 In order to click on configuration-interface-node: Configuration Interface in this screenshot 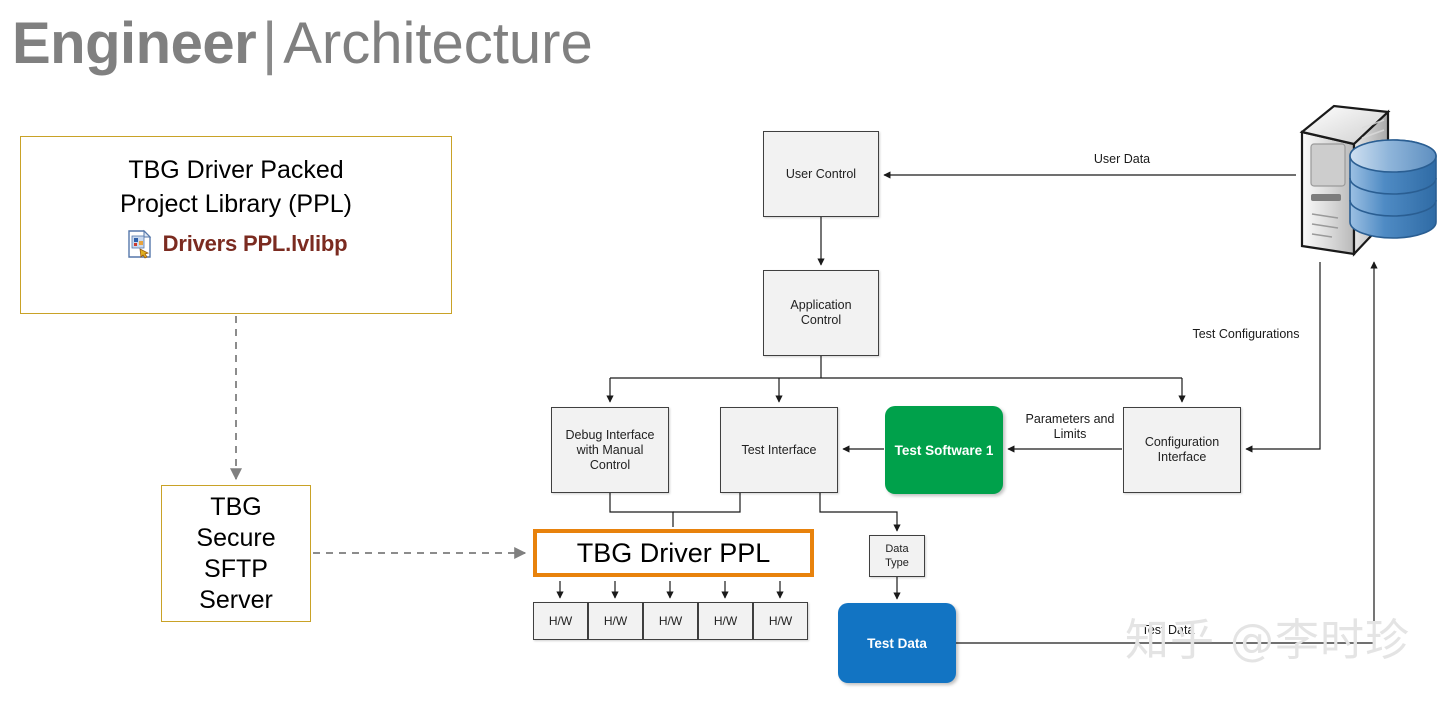, I will do `click(1182, 450)`.